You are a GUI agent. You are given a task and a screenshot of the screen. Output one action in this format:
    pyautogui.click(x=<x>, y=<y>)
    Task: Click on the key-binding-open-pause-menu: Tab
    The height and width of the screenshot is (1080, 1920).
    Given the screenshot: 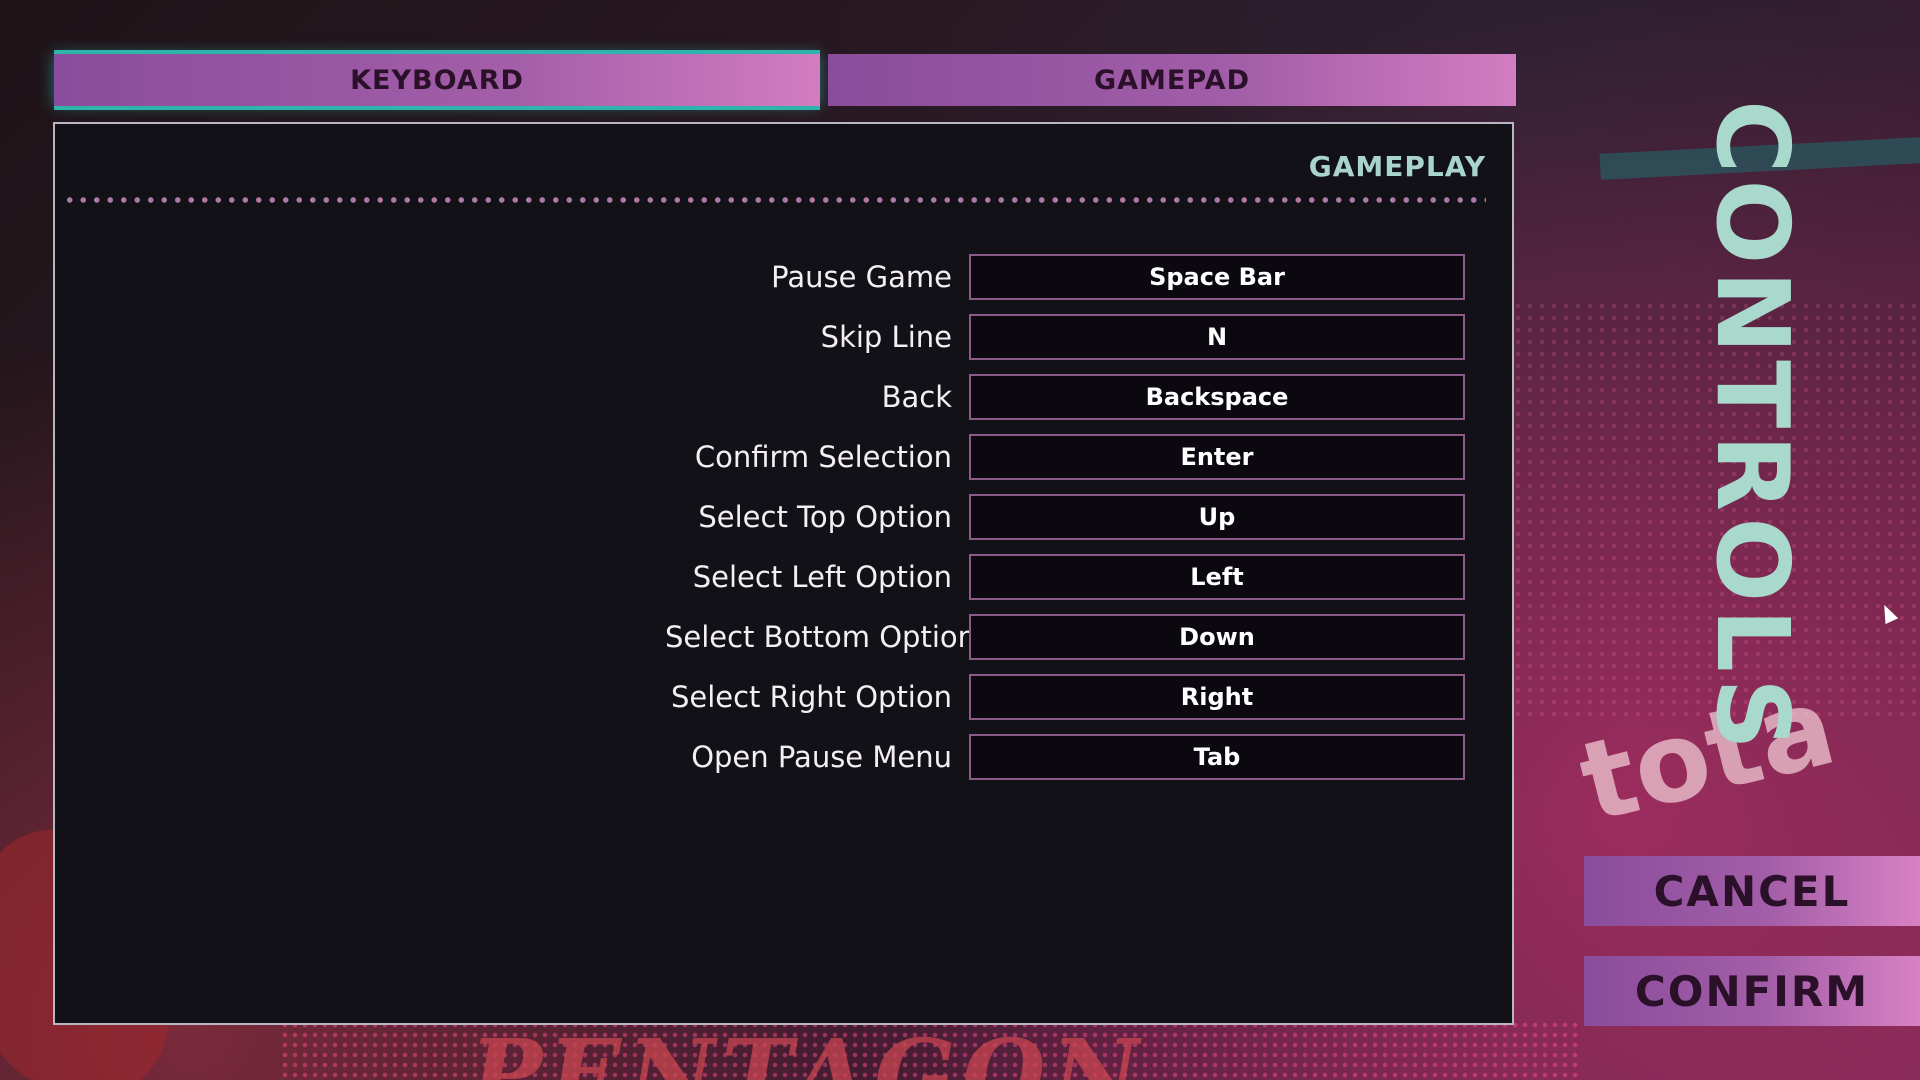 What is the action you would take?
    pyautogui.click(x=1217, y=757)
    